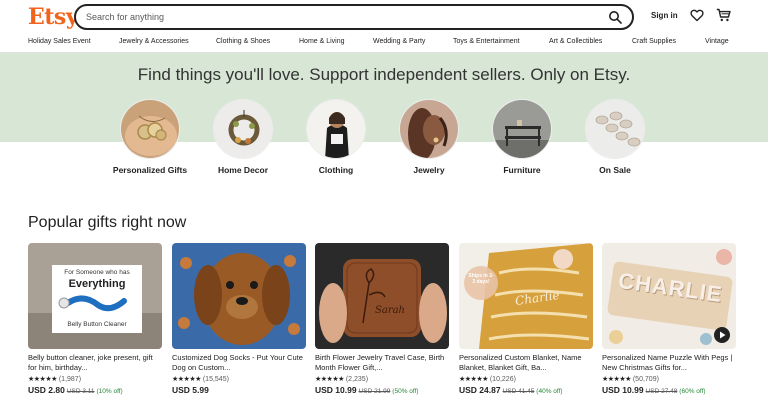 Image resolution: width=768 pixels, height=420 pixels. Describe the element at coordinates (654, 41) in the screenshot. I see `nav-item-craft-supplies: Craft Supplies` at that location.